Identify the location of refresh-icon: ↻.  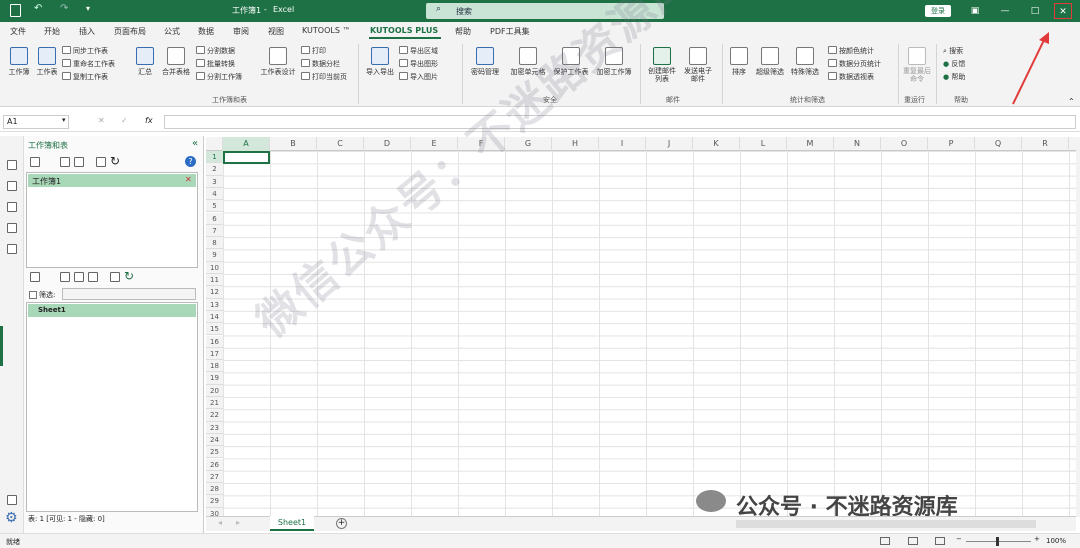
(115, 161).